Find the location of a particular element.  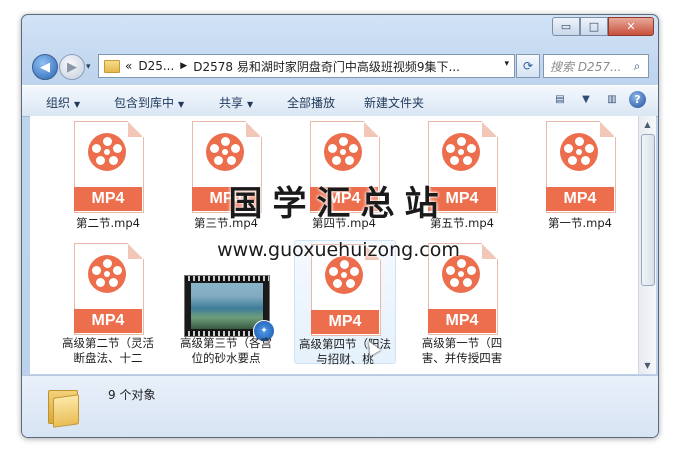

file-item: MP4 高级第一节（四害、并传授四害 is located at coordinates (462, 302).